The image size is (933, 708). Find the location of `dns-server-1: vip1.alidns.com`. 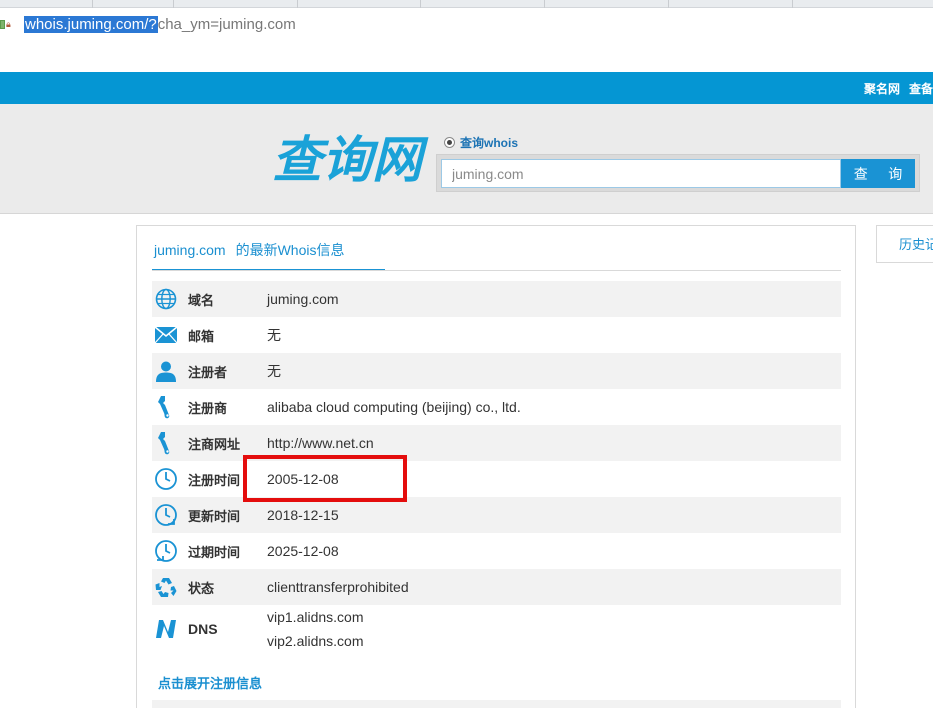

dns-server-1: vip1.alidns.com is located at coordinates (315, 617).